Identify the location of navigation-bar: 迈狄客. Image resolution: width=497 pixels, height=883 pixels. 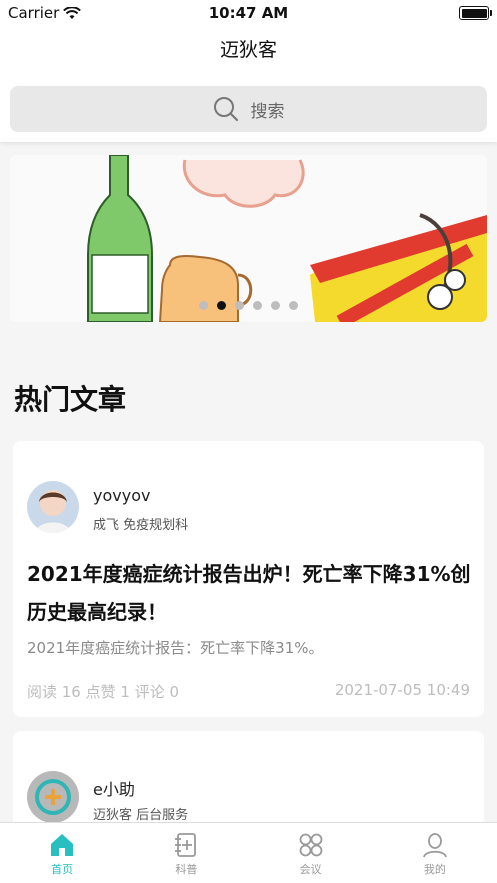
(248, 51).